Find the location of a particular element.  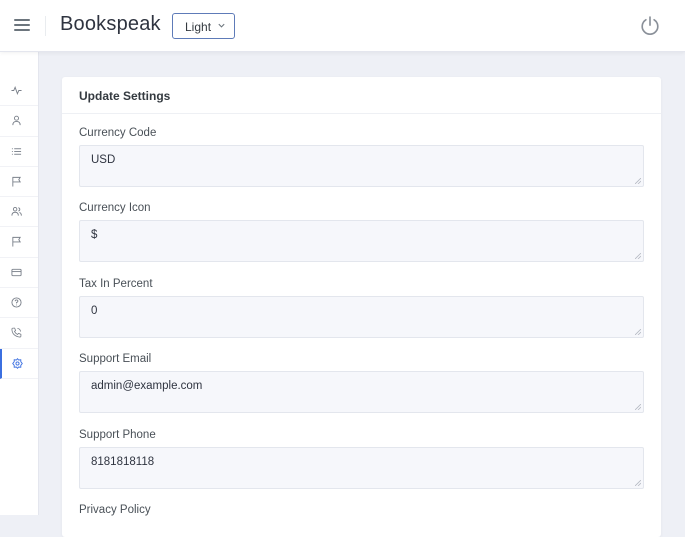

sidebar-item-team is located at coordinates (19, 212).